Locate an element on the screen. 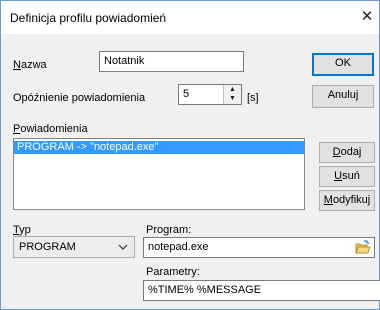 This screenshot has height=310, width=380. ok-button-label: OK is located at coordinates (343, 63).